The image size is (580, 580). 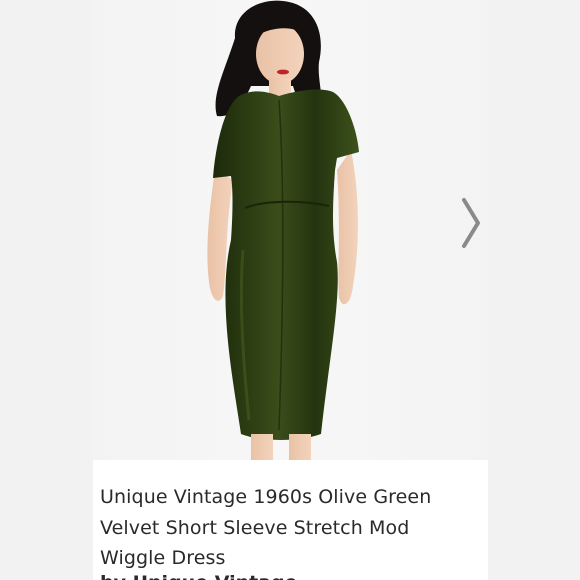 I want to click on next-image-button, so click(x=471, y=223).